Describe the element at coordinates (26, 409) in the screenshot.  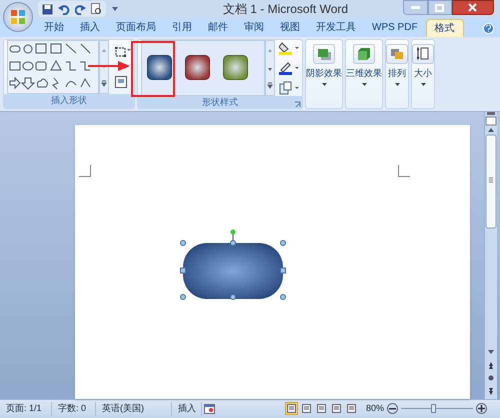
I see `status-text: 页面: 1/1` at that location.